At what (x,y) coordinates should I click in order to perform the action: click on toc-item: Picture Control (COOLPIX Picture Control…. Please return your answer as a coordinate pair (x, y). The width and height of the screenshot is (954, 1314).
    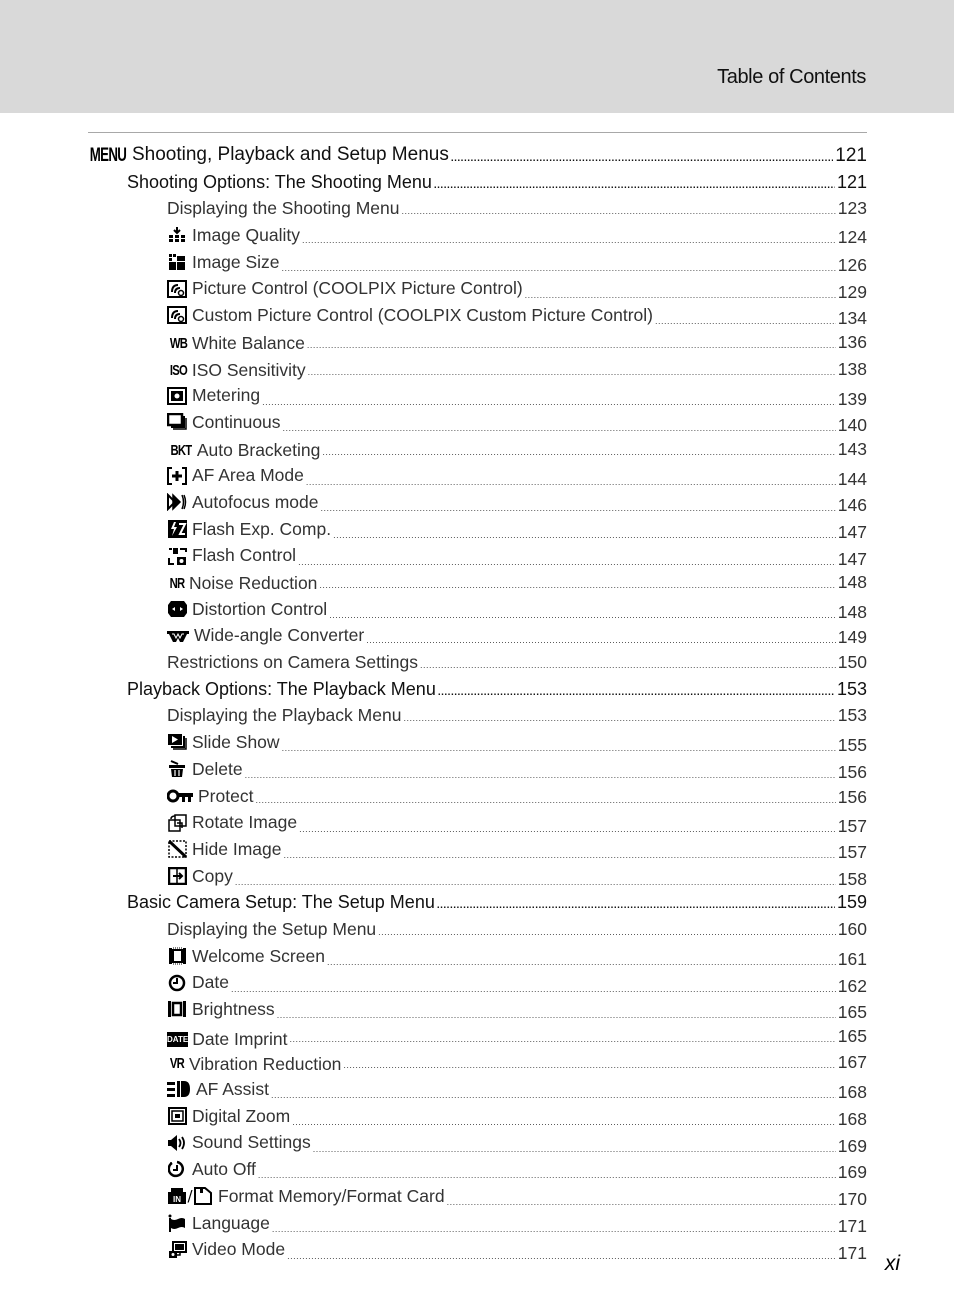
    Looking at the image, I should click on (477, 288).